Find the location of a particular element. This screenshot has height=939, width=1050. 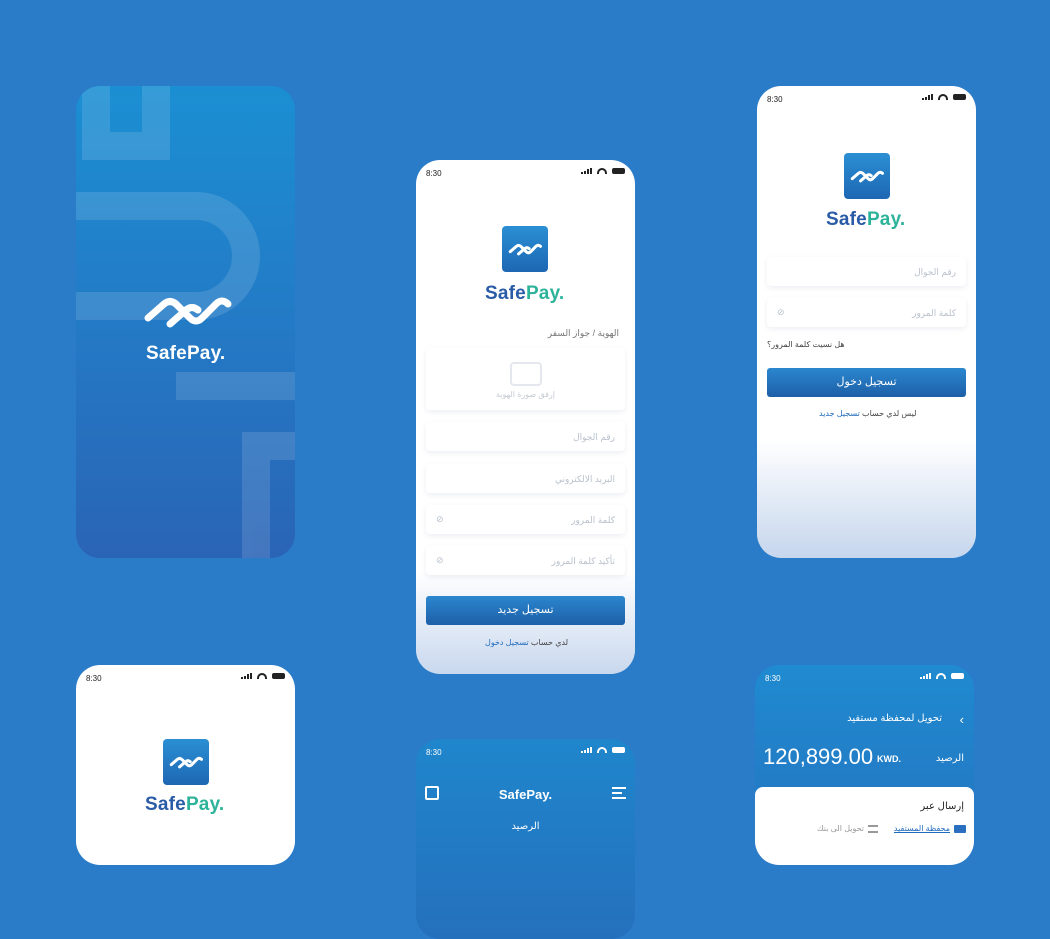

login-button: تسجيل دخول is located at coordinates (866, 382).